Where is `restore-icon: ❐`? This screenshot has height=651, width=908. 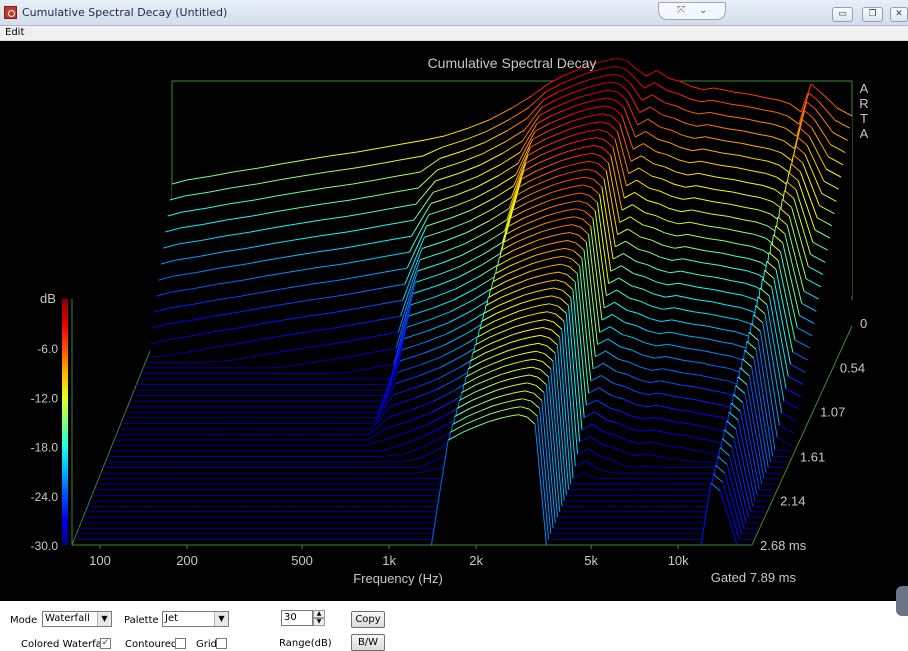
restore-icon: ❐ is located at coordinates (872, 14).